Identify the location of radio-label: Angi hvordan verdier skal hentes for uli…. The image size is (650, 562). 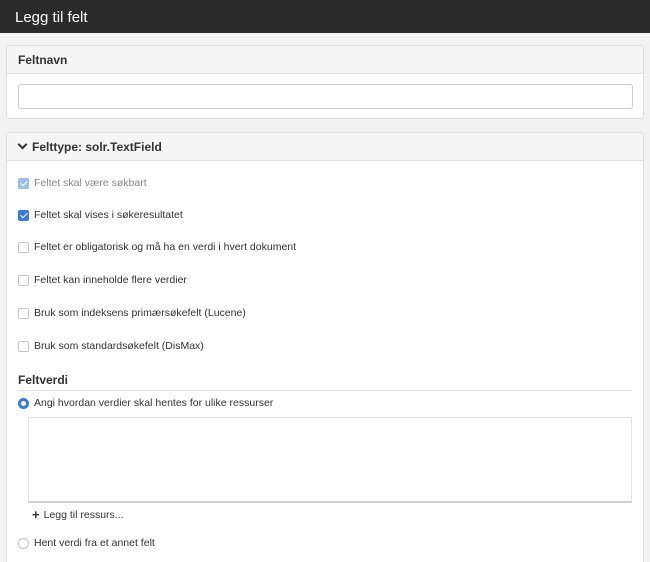
(154, 403).